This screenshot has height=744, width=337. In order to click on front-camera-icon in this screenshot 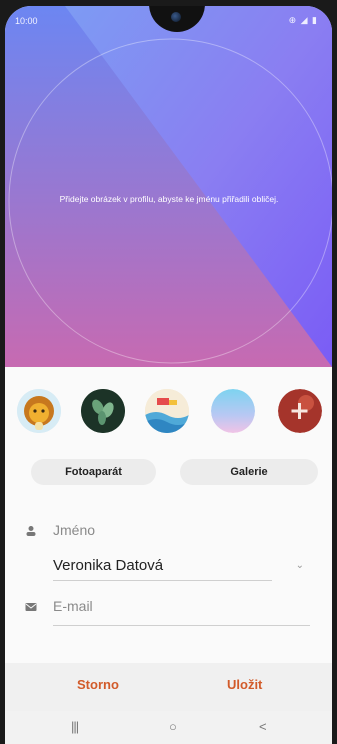, I will do `click(176, 17)`.